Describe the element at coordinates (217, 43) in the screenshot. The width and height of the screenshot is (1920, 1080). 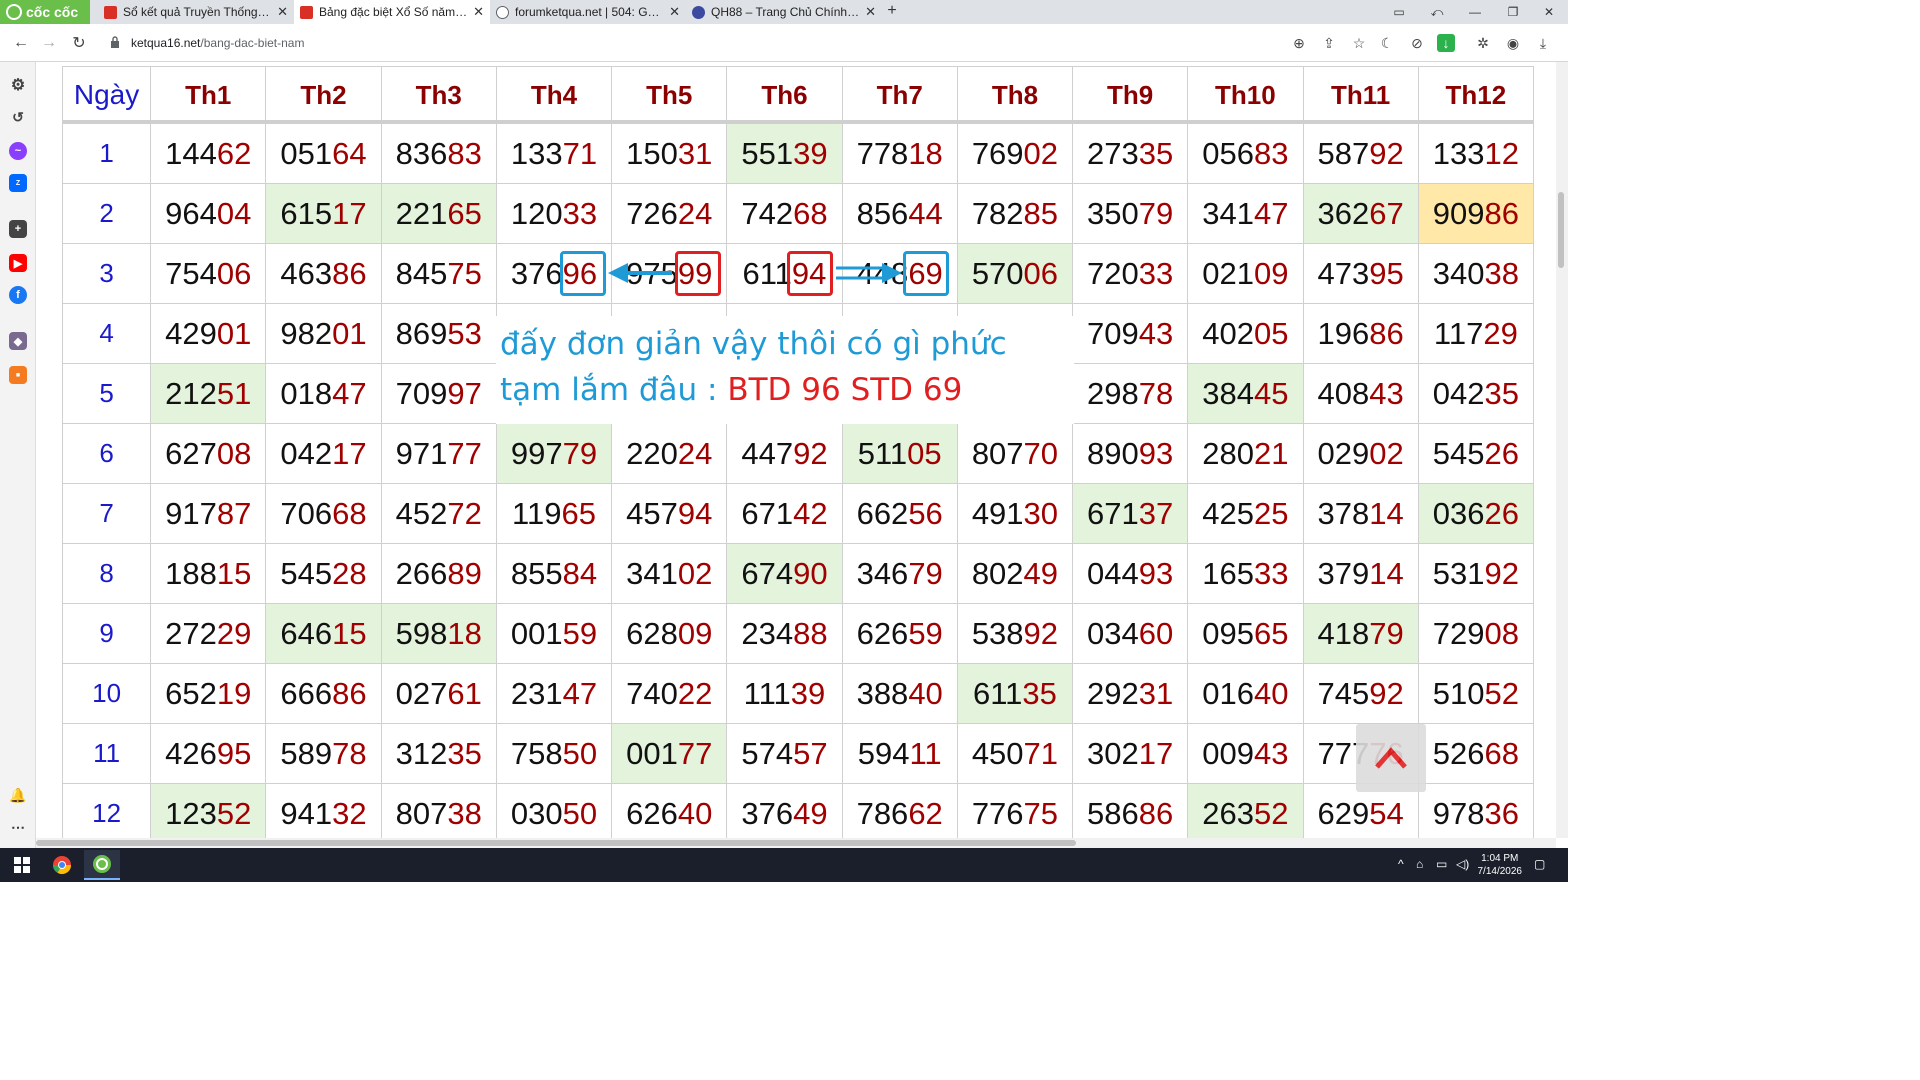
I see `address-bar: ketqua16.net/bang-dac-biet-nam` at that location.